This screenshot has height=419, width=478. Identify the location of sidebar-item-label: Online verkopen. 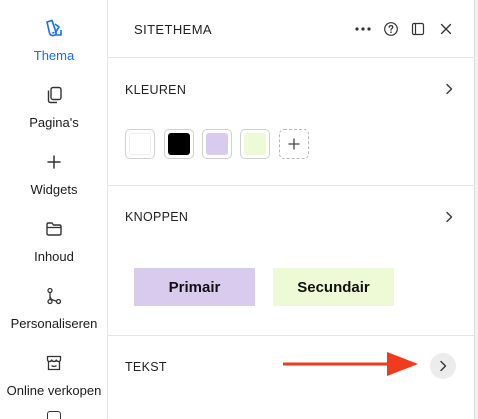
(54, 390).